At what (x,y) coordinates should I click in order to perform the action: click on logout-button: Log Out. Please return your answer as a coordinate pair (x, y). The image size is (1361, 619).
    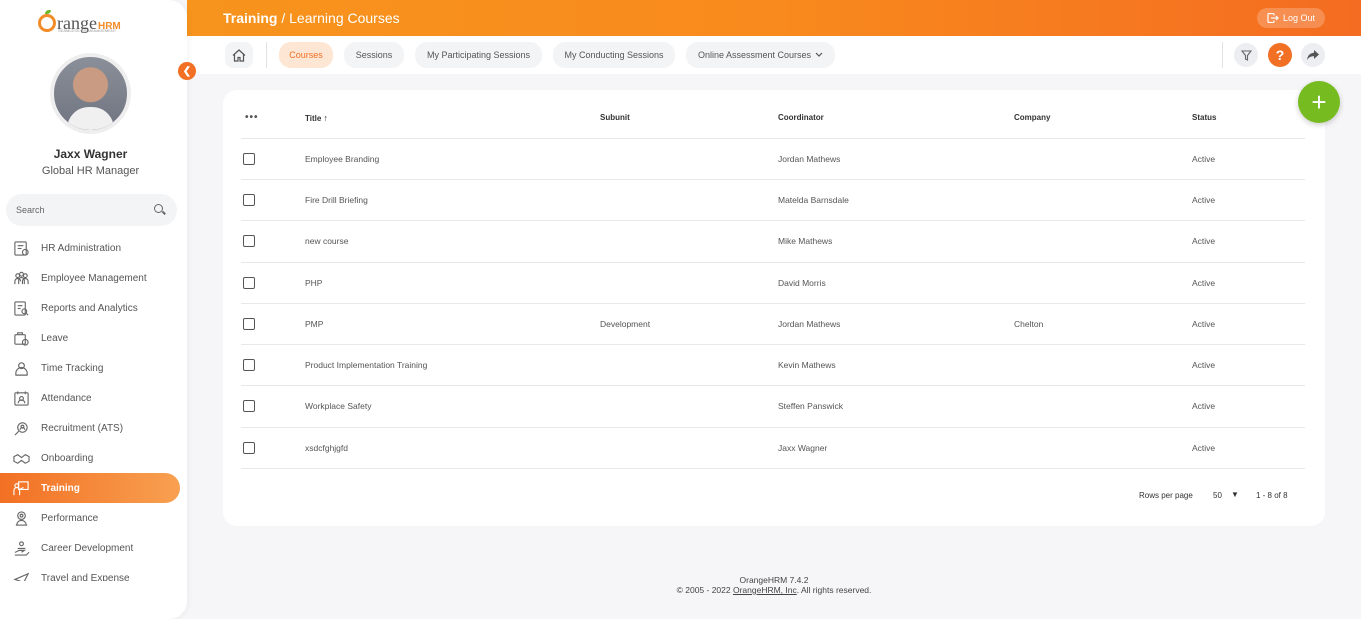
    Looking at the image, I should click on (1291, 18).